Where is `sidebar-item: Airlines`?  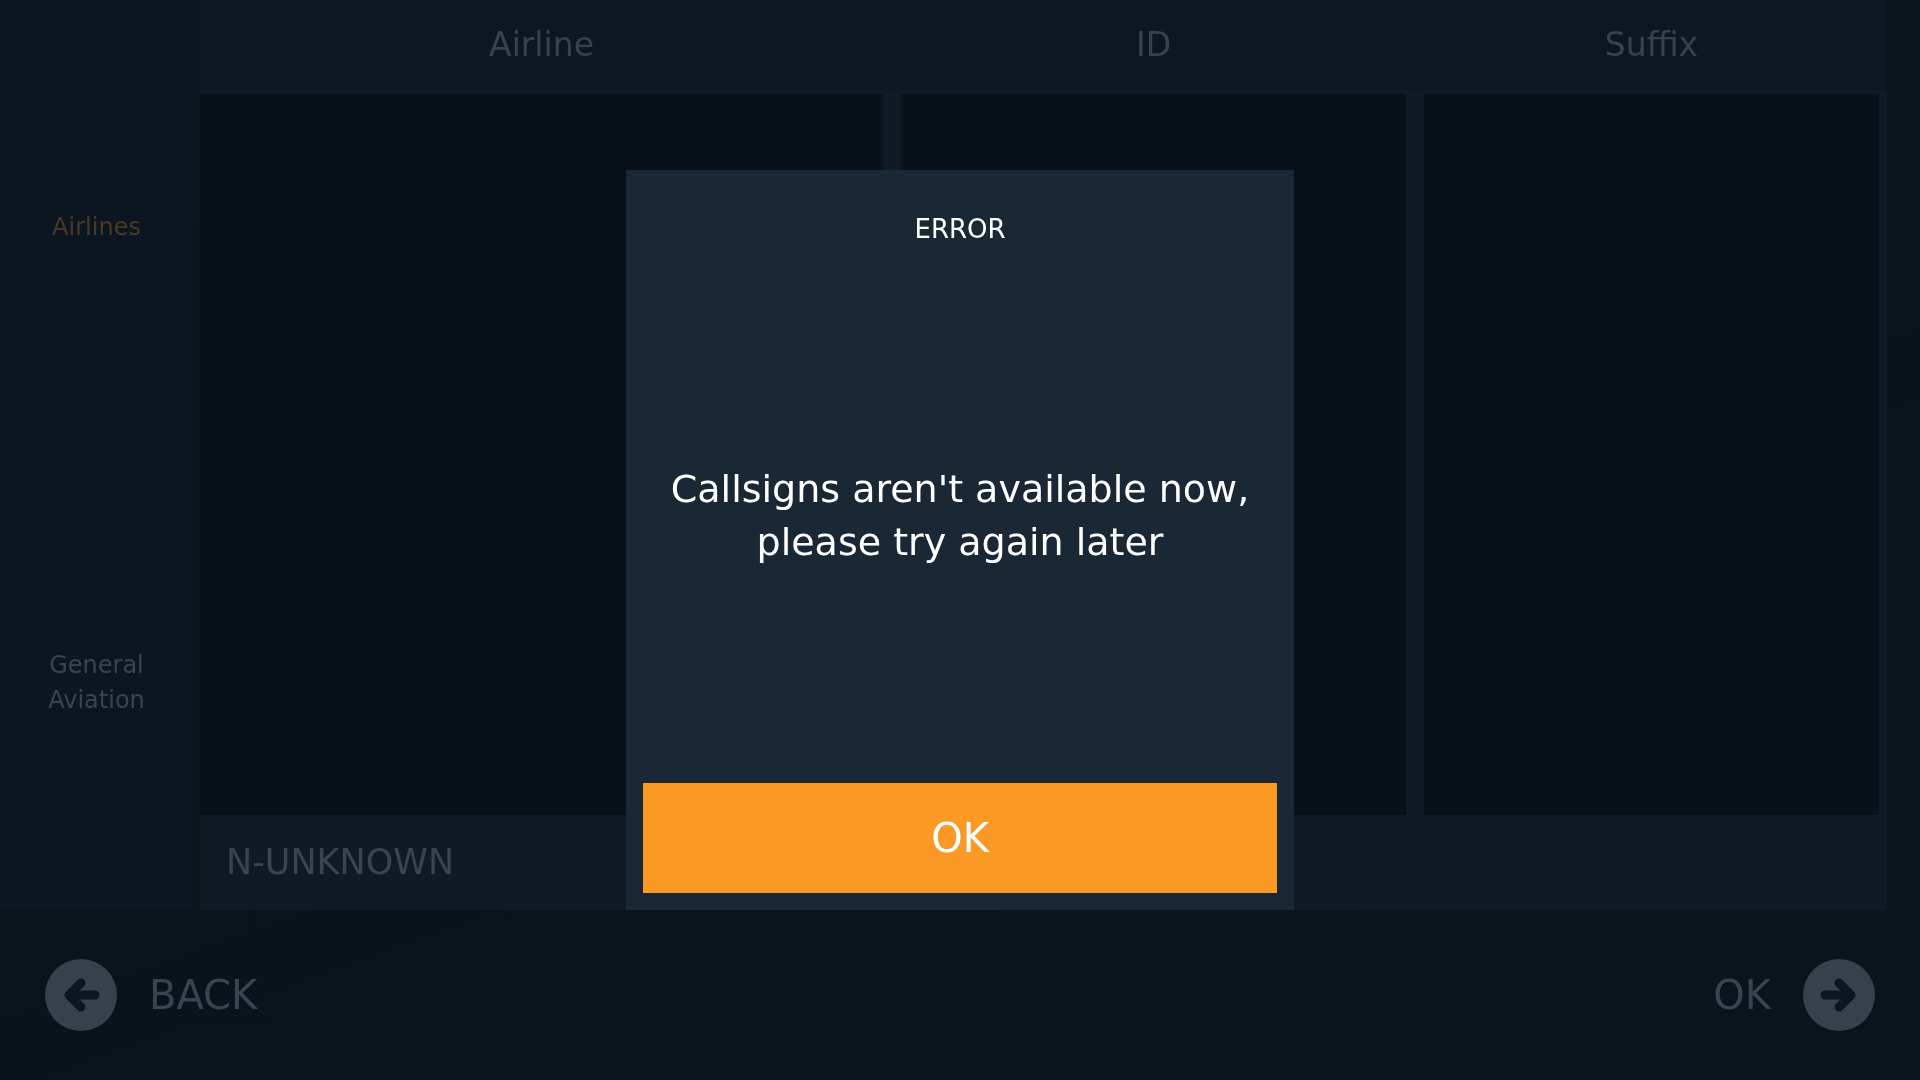 sidebar-item: Airlines is located at coordinates (96, 227).